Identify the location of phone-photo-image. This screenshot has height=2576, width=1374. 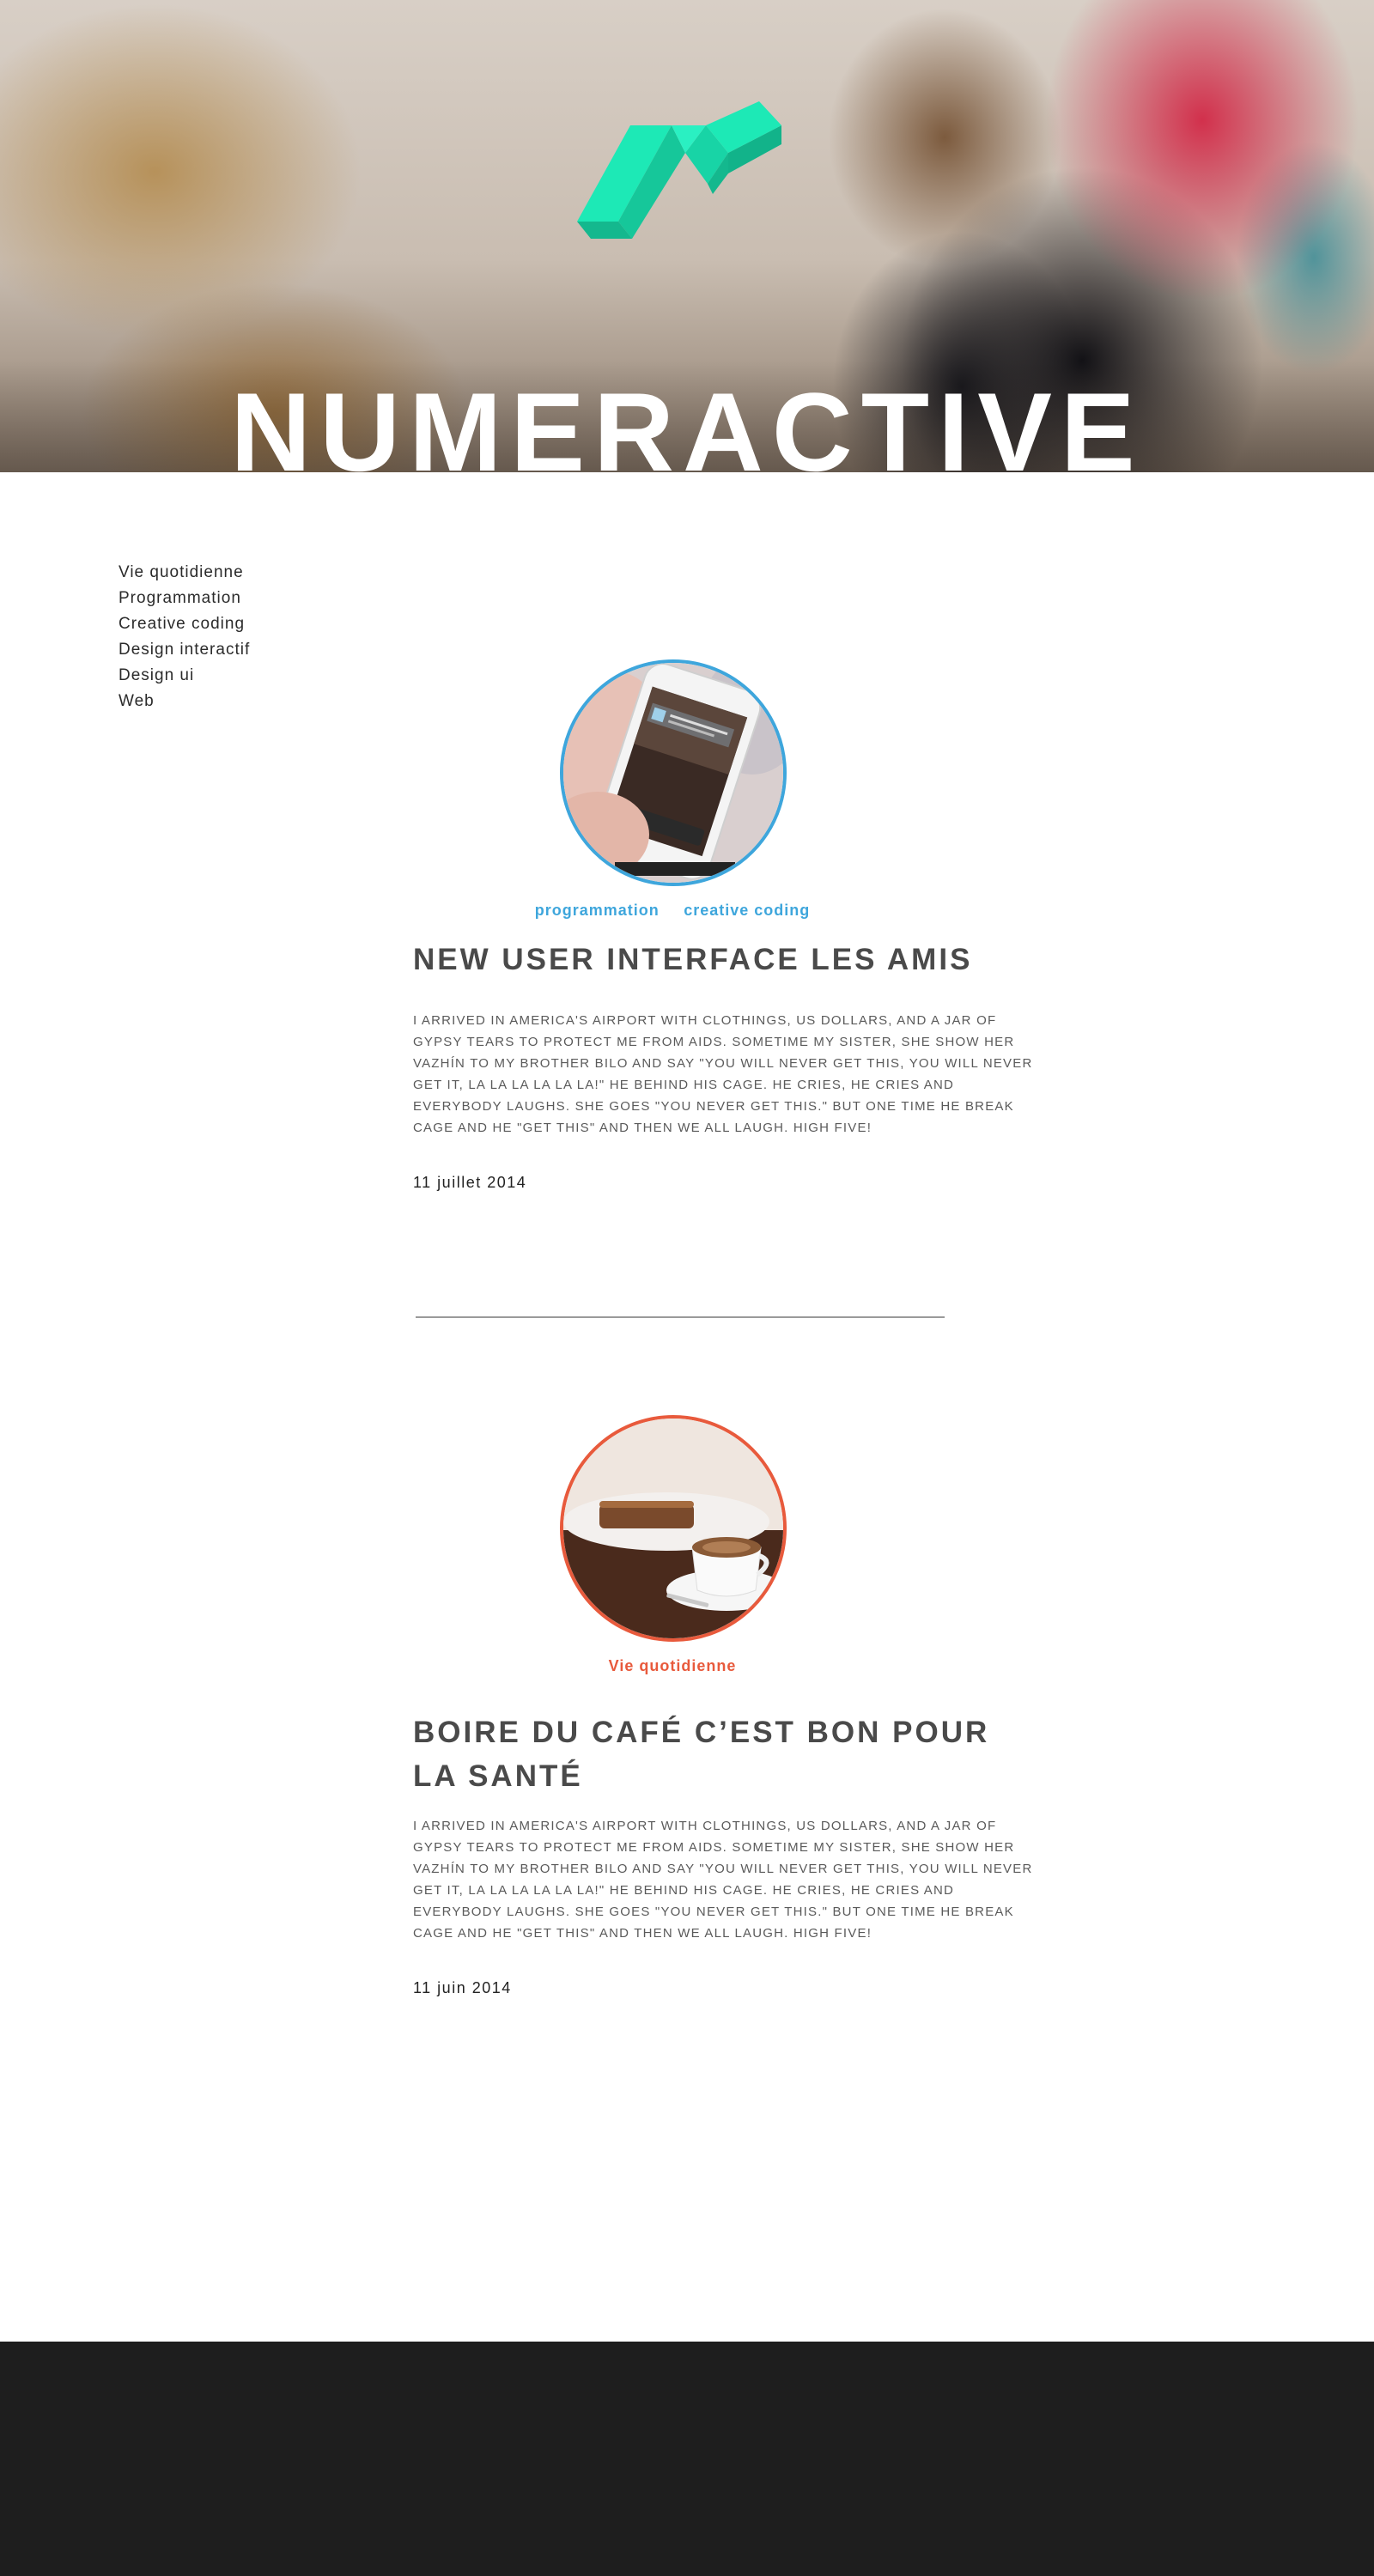
(673, 773).